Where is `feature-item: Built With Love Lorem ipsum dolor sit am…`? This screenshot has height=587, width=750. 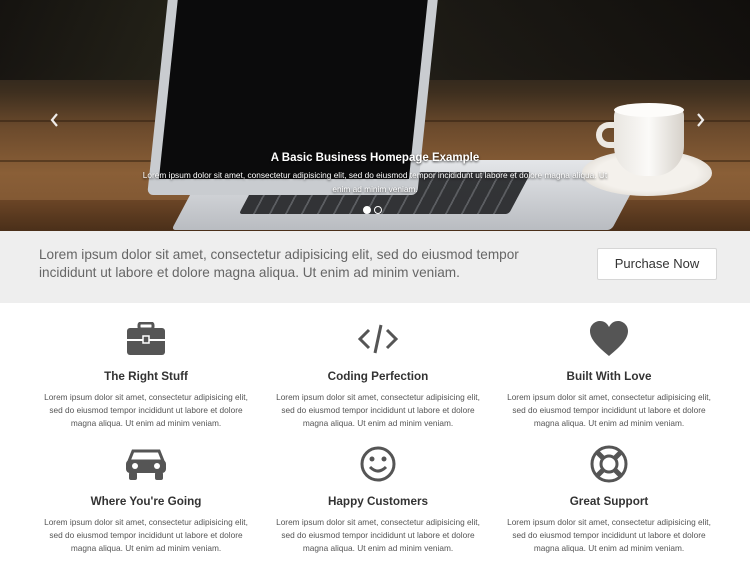
feature-item: Built With Love Lorem ipsum dolor sit am… is located at coordinates (609, 375).